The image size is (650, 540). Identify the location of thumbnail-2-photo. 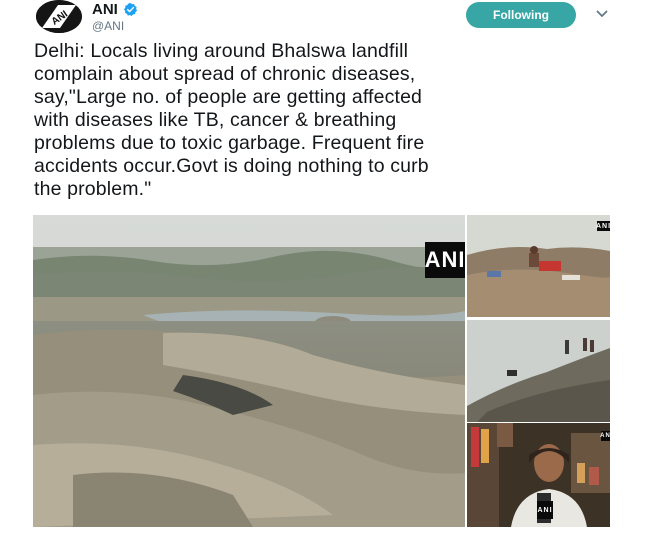
(538, 371).